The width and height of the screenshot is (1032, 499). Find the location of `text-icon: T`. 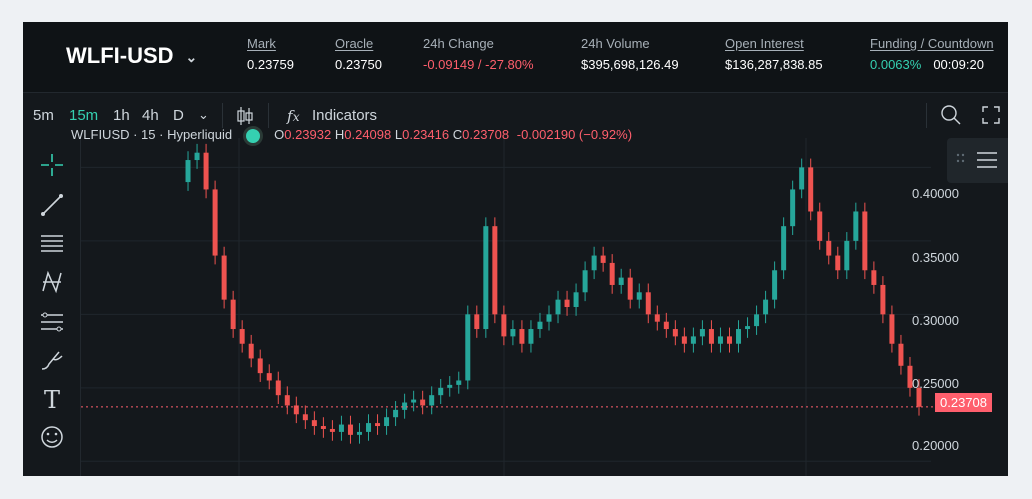

text-icon: T is located at coordinates (52, 400).